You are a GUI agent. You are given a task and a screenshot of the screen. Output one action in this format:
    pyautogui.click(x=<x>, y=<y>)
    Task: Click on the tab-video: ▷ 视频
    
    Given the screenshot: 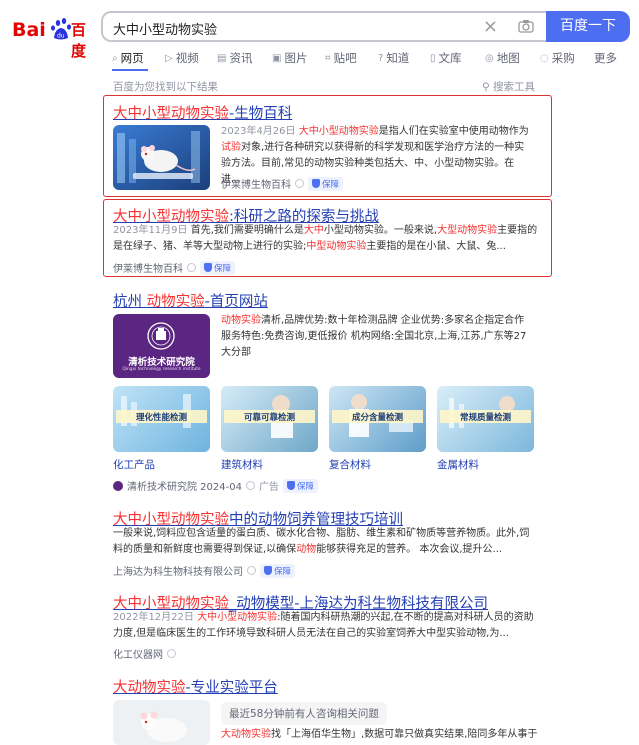 What is the action you would take?
    pyautogui.click(x=182, y=58)
    